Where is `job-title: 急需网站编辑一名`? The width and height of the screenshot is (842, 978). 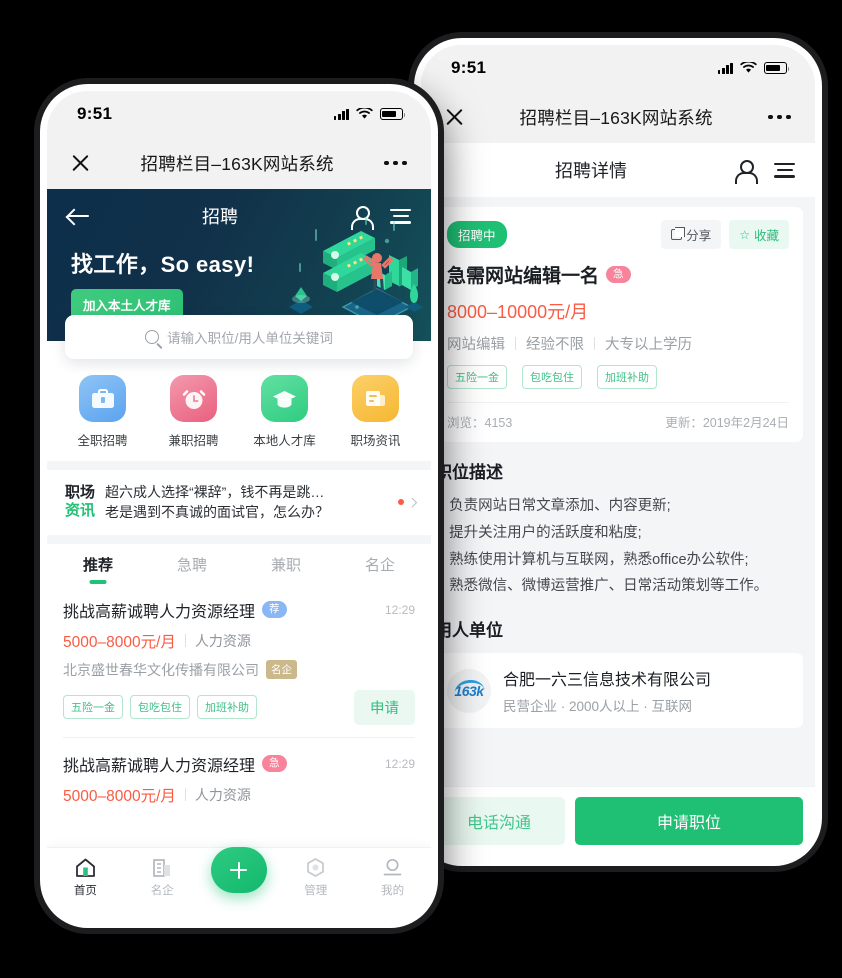 job-title: 急需网站编辑一名 is located at coordinates (523, 276).